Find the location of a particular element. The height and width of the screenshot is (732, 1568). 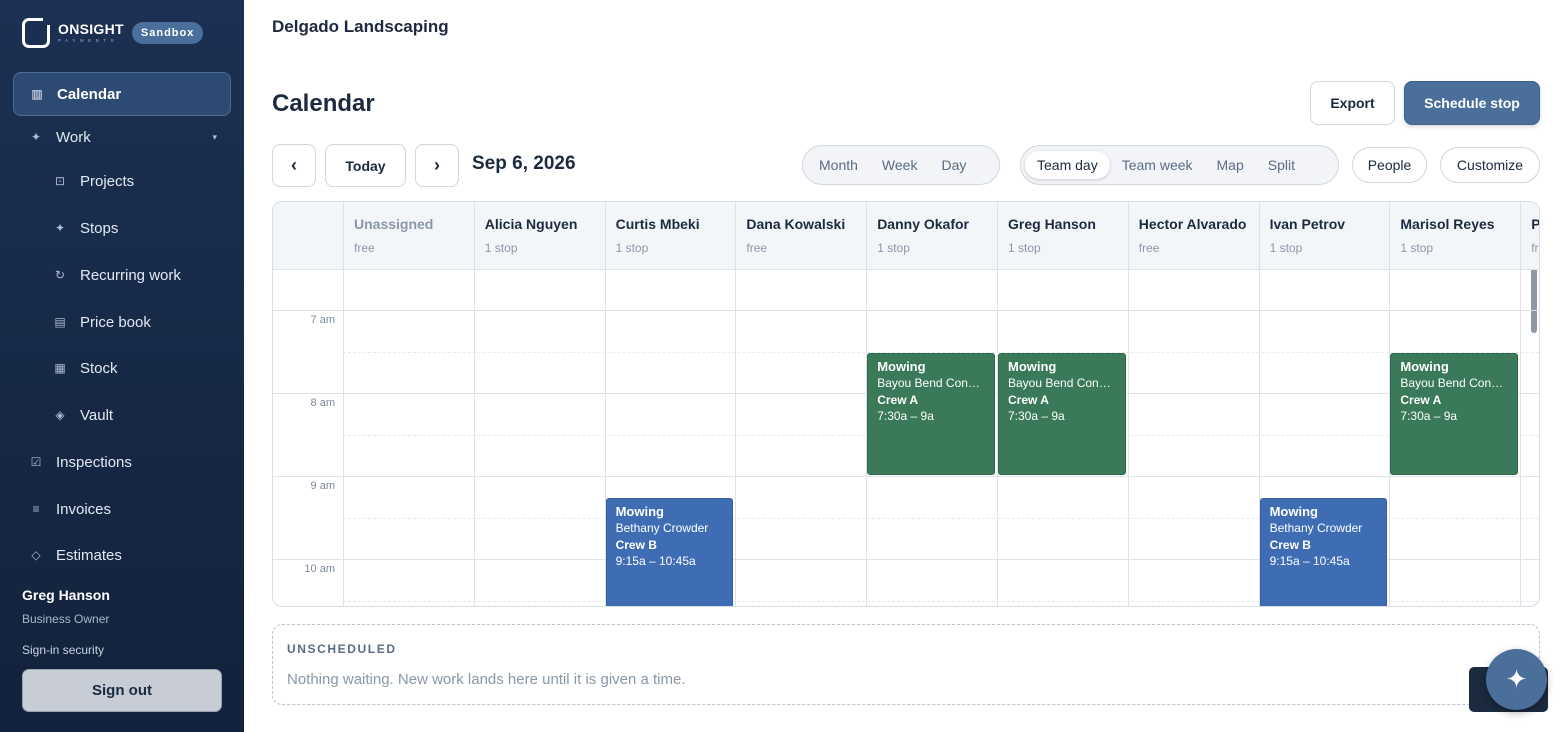

sandbox-badge: Sandbox is located at coordinates (167, 33).